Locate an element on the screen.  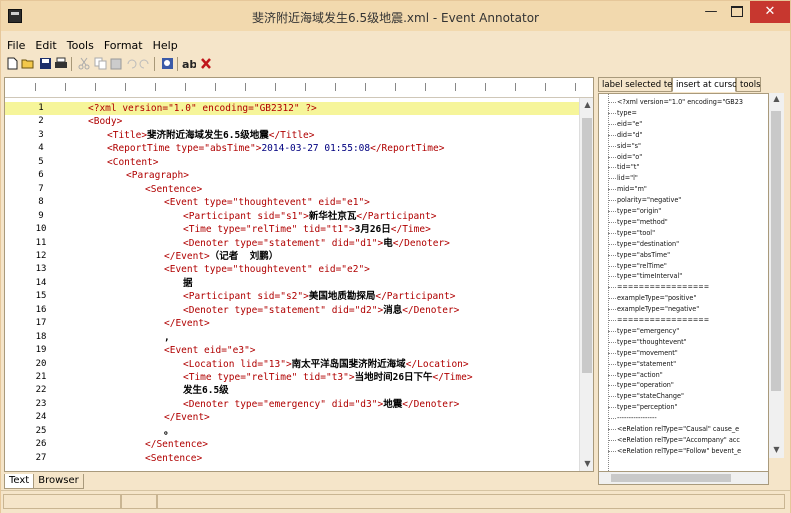
xml-tag: <Time type="relTime" tid="t3"> is located at coordinates (269, 377).